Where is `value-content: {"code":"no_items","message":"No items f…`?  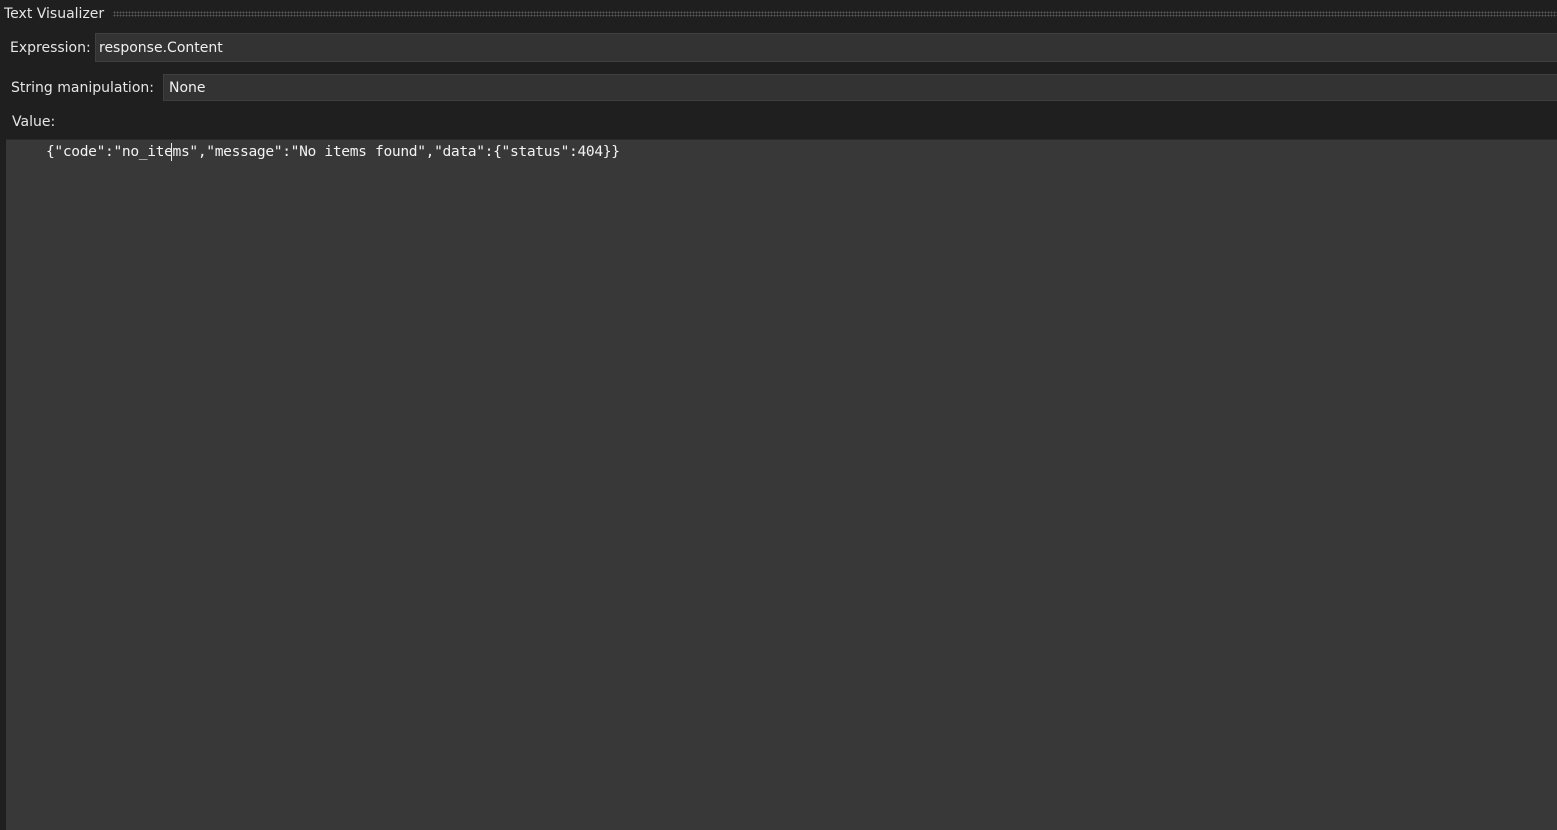 value-content: {"code":"no_items","message":"No items f… is located at coordinates (333, 151).